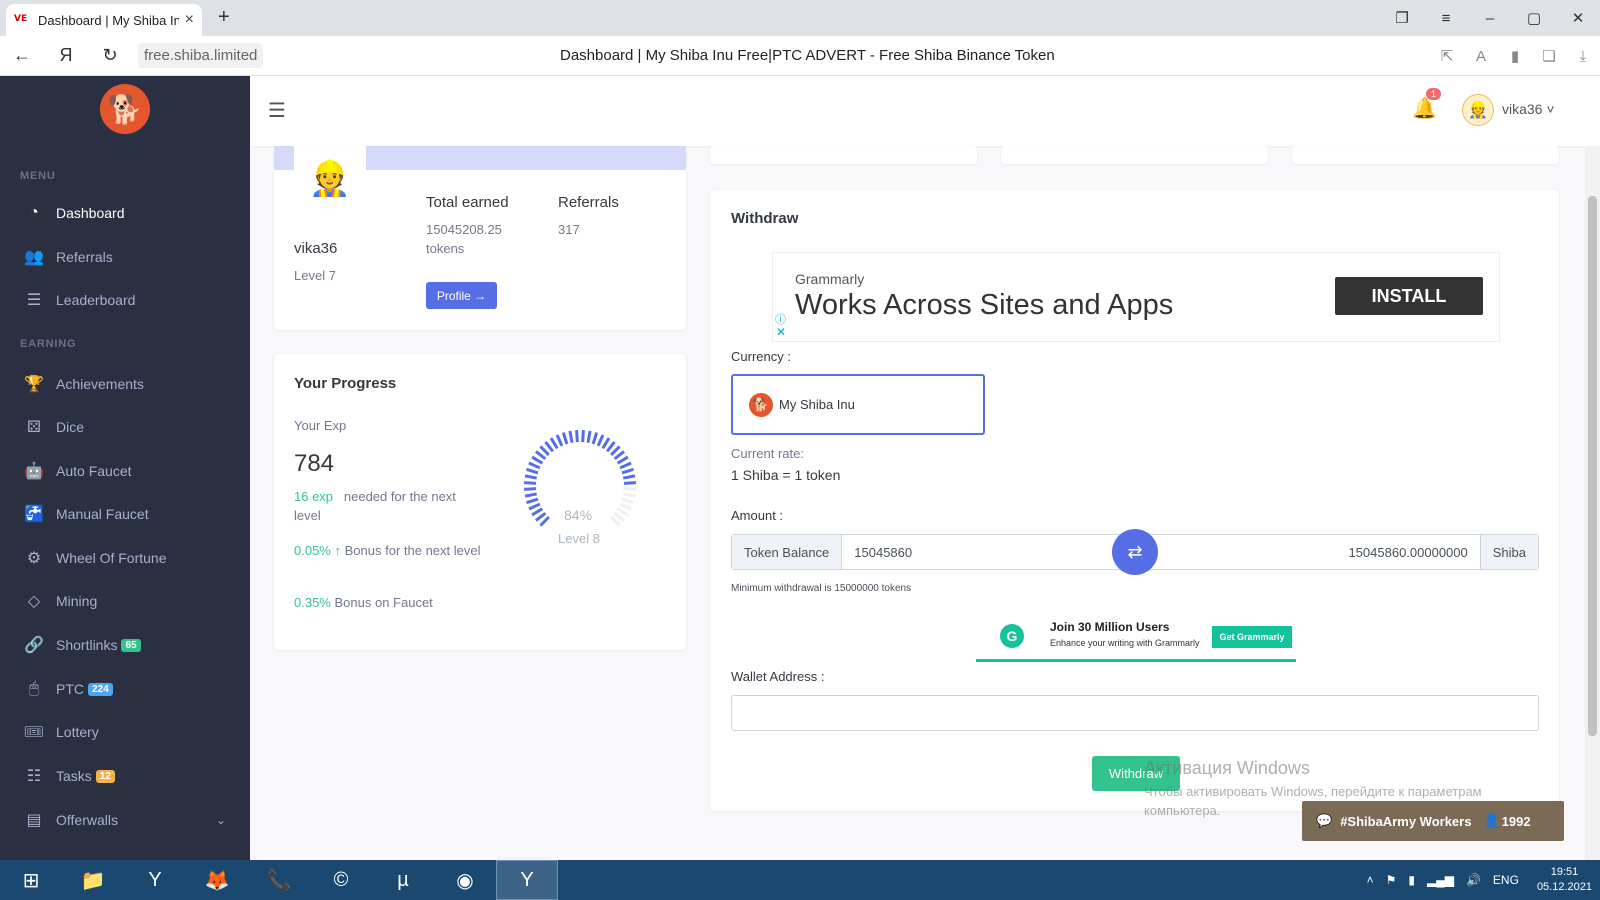 The width and height of the screenshot is (1600, 900). What do you see at coordinates (127, 689) in the screenshot?
I see `sidebar-item-ptc: 🖱 PTC 224` at bounding box center [127, 689].